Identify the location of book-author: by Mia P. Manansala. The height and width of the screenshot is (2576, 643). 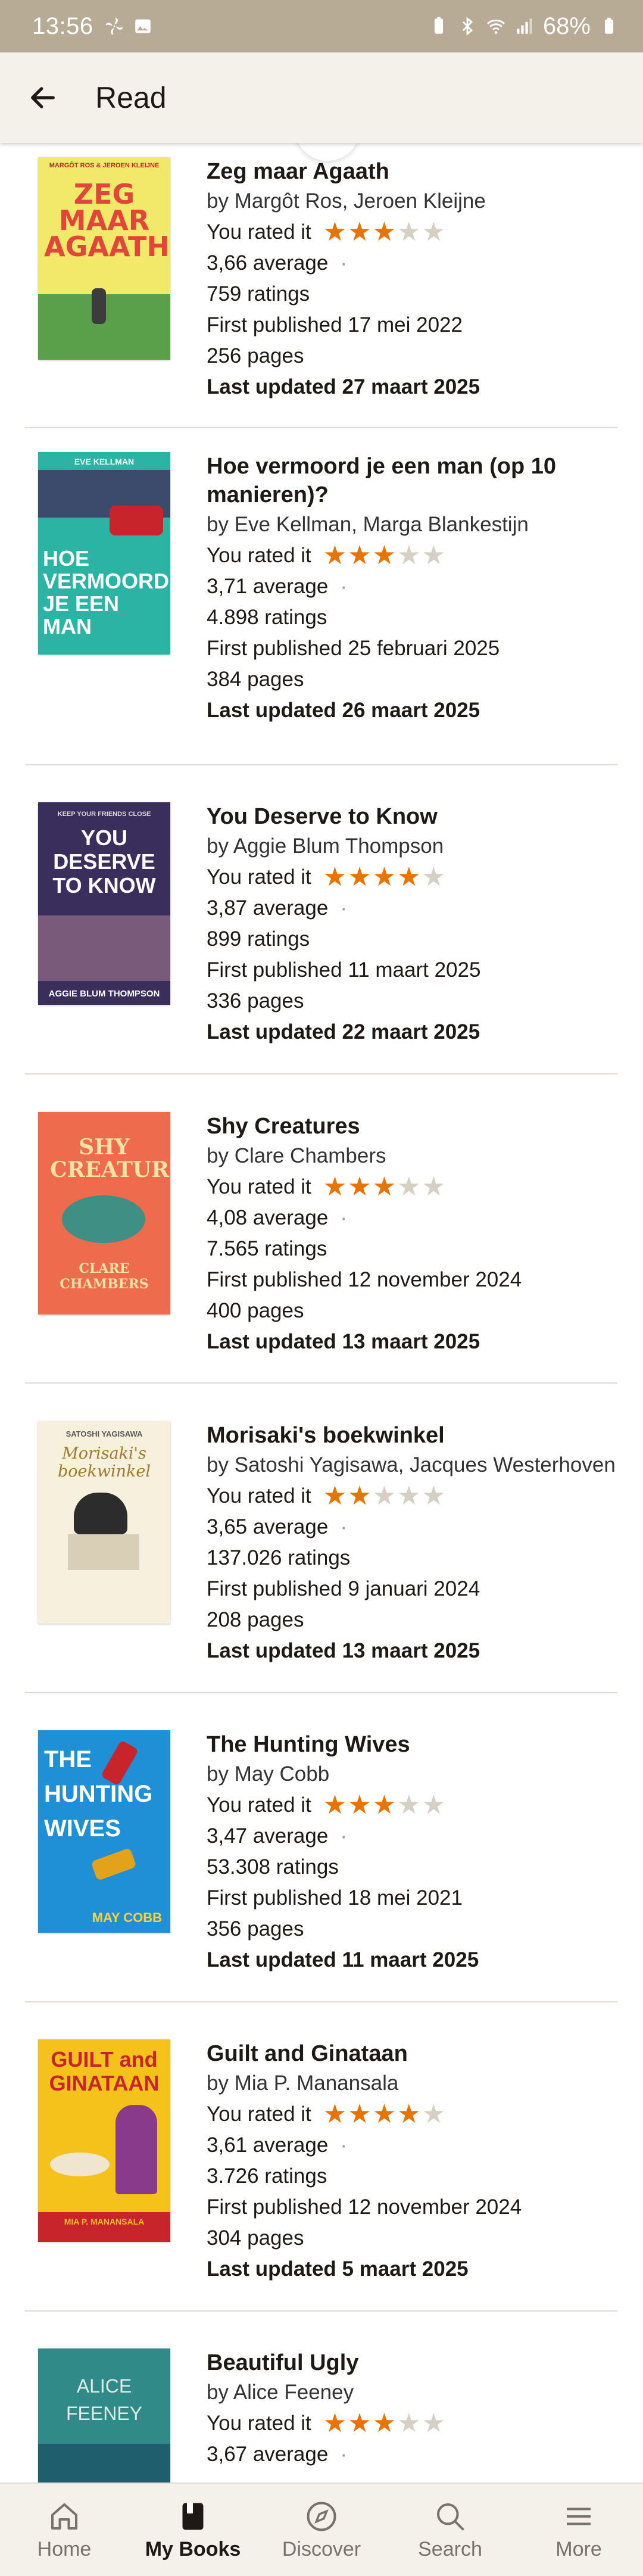
(412, 2083).